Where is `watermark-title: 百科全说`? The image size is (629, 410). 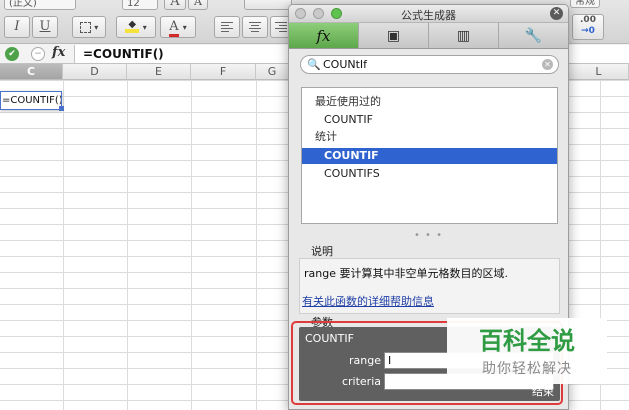 watermark-title: 百科全说 is located at coordinates (527, 341).